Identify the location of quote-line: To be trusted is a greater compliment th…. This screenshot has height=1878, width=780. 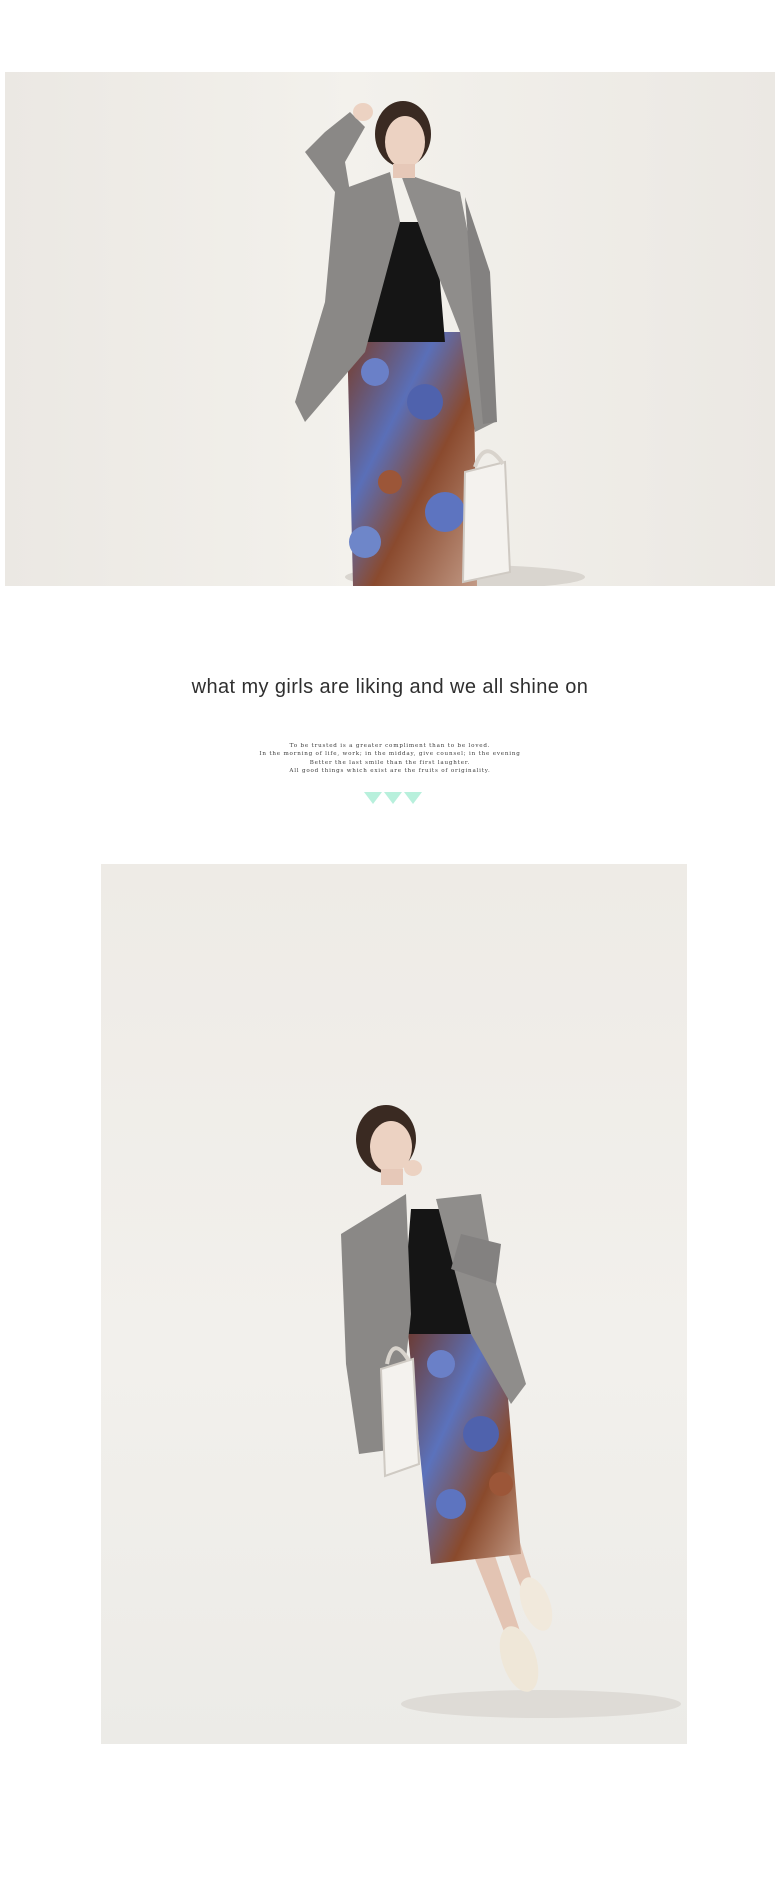
(390, 746).